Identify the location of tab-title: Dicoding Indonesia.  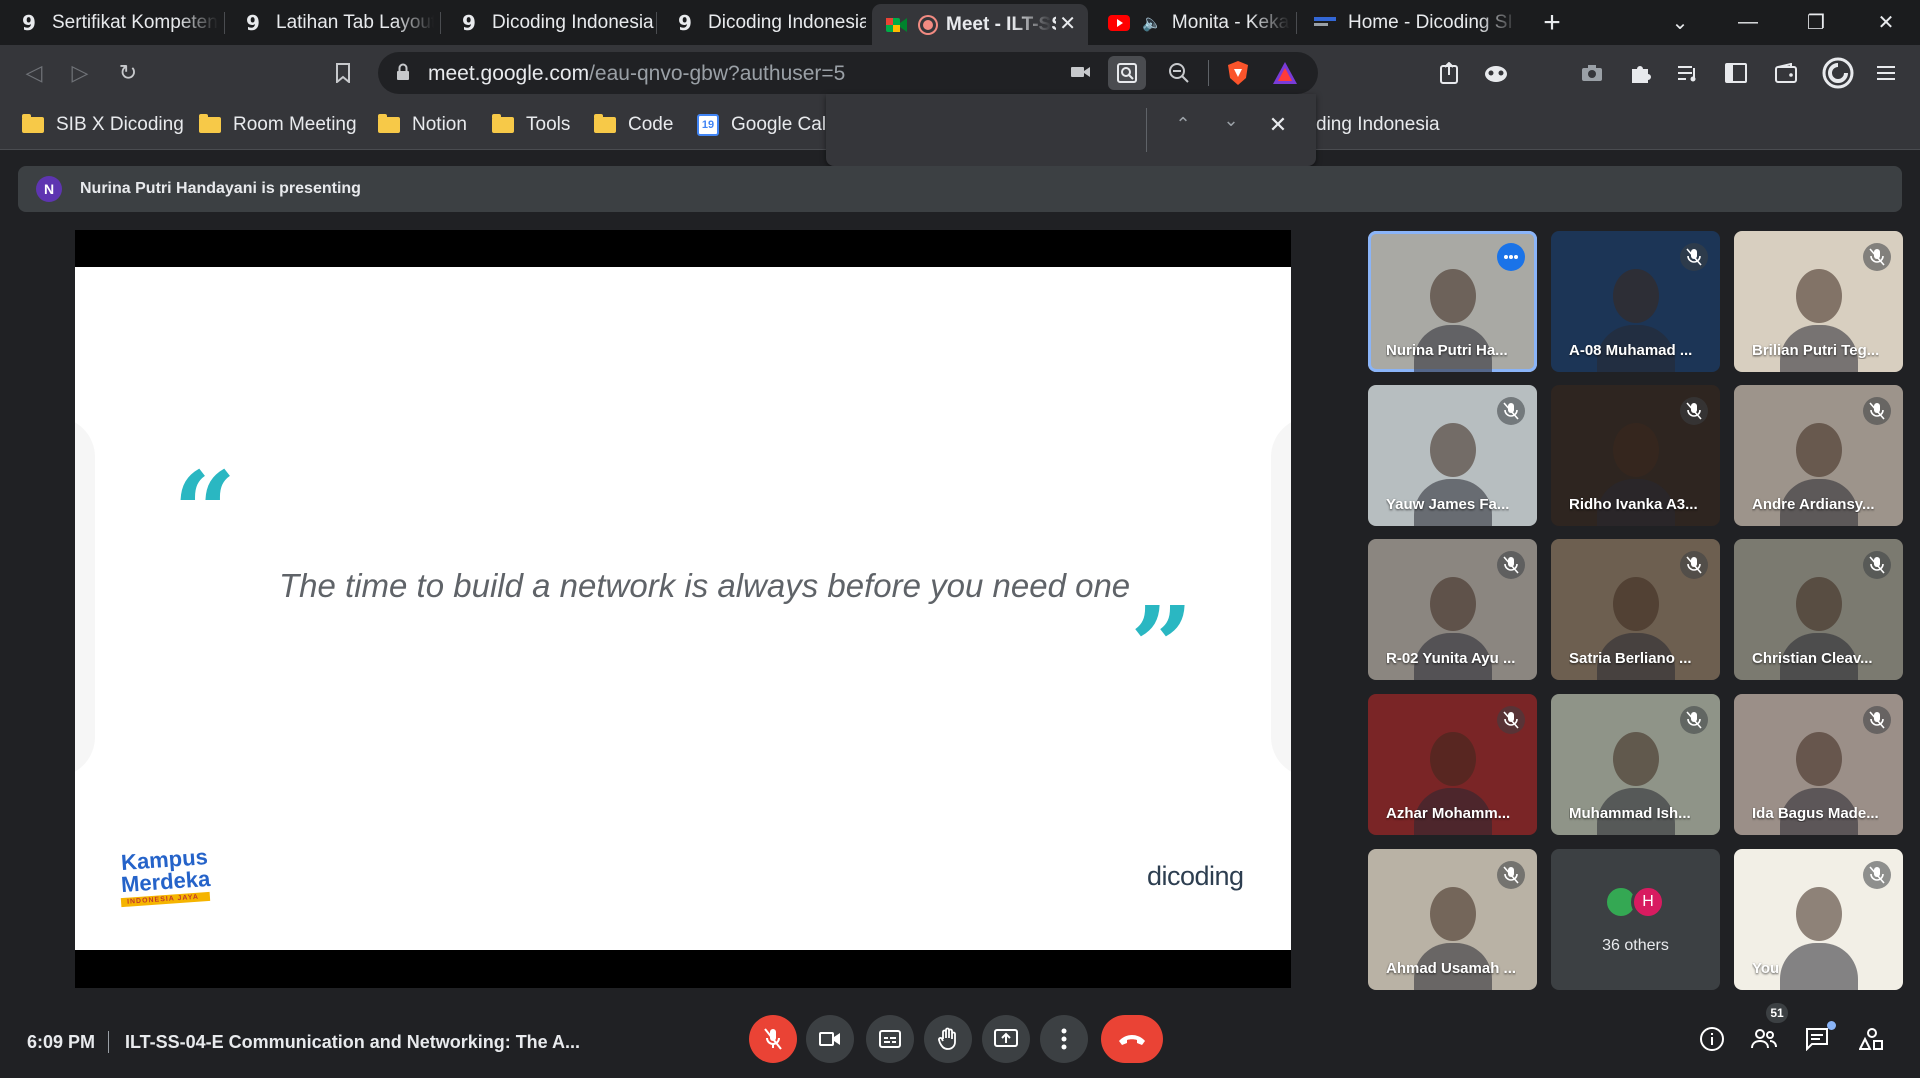
(787, 22).